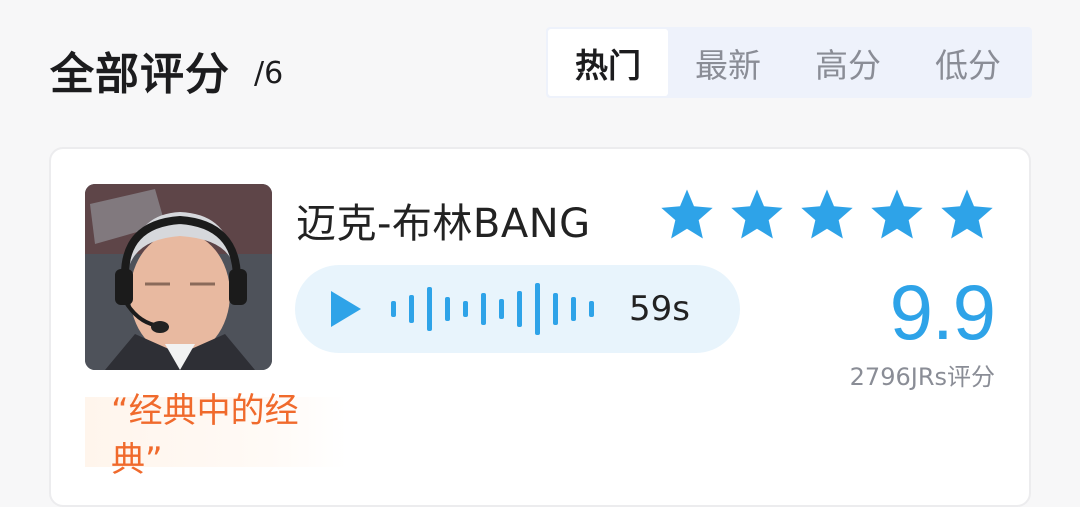 The height and width of the screenshot is (507, 1080). I want to click on reviewer-name: 迈克-布林BANG, so click(443, 224).